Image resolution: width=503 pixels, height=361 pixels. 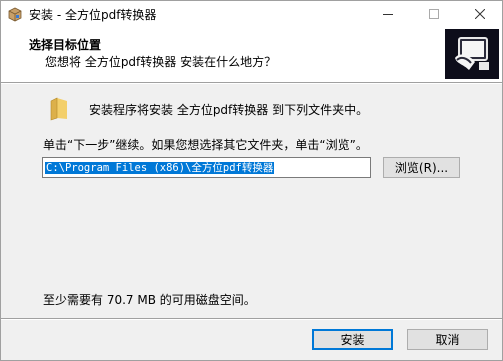 What do you see at coordinates (205, 145) in the screenshot?
I see `browse-hint-text: 单击“下一步”继续。如果您想选择其它文件夹，单击“浏览”。` at bounding box center [205, 145].